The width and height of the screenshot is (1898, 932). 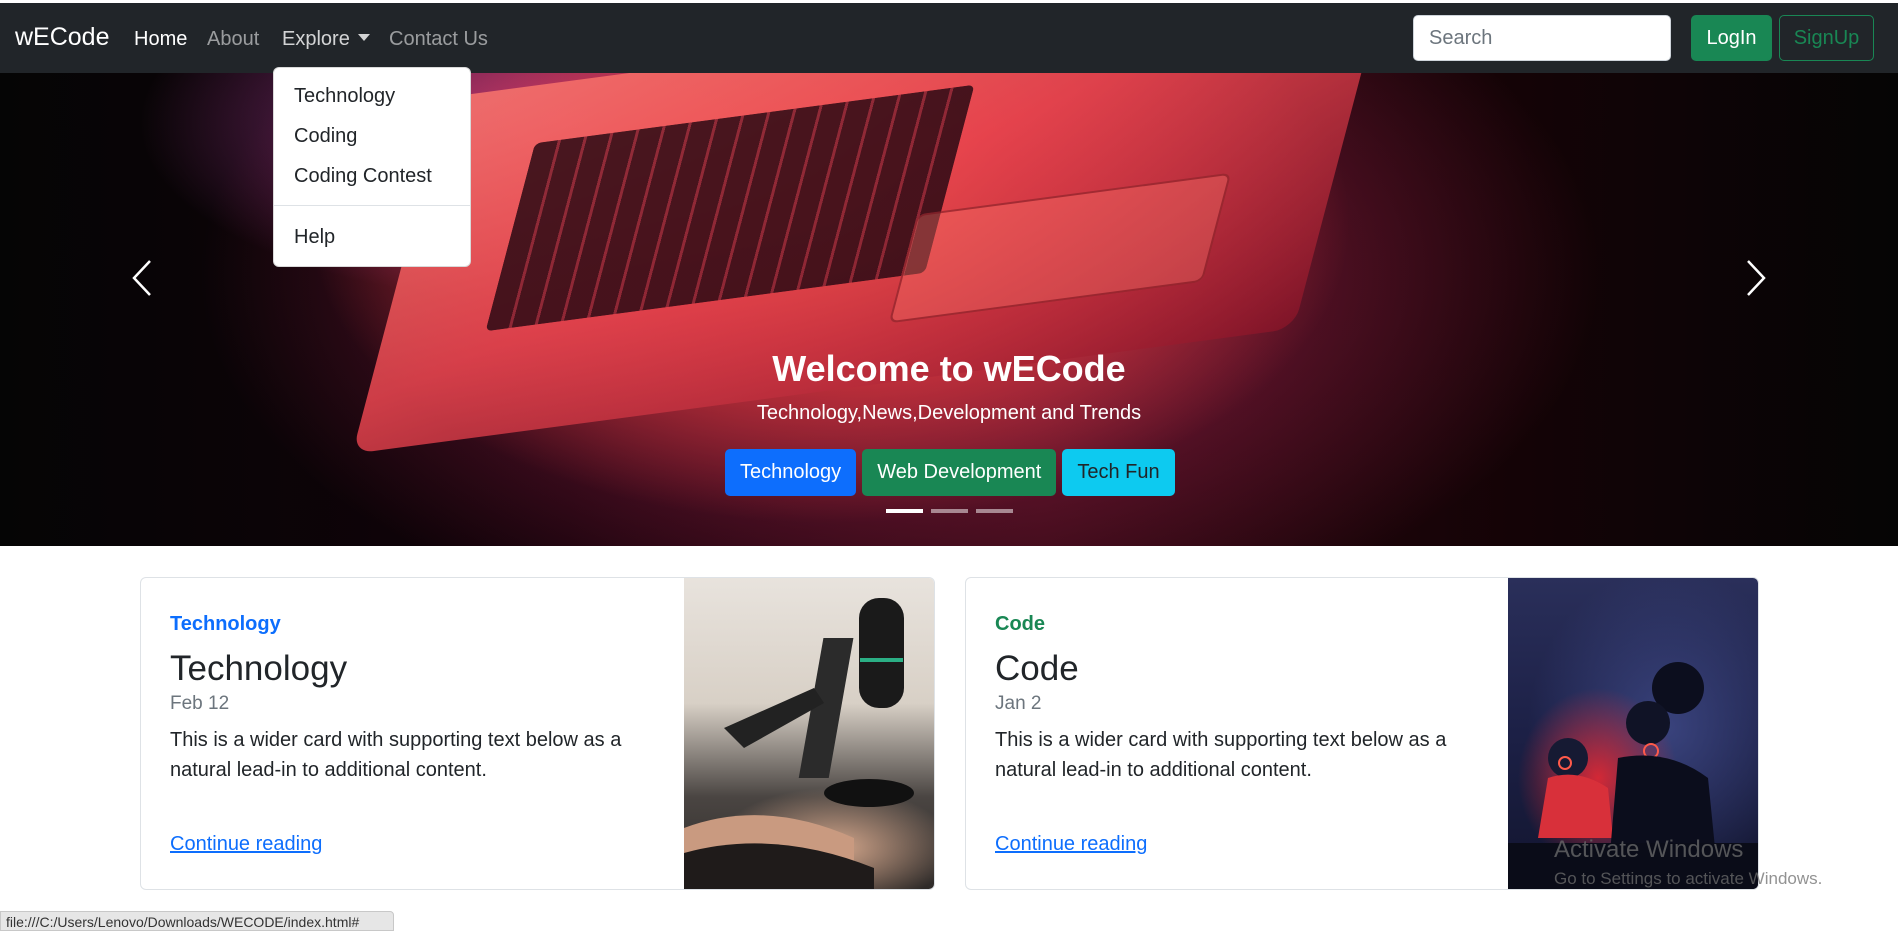 What do you see at coordinates (959, 472) in the screenshot?
I see `hero-web-development-button: Web Development` at bounding box center [959, 472].